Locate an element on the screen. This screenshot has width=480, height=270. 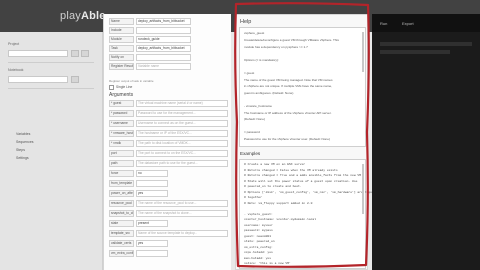
description-line: (Default: None) is located at coordinates (254, 119).